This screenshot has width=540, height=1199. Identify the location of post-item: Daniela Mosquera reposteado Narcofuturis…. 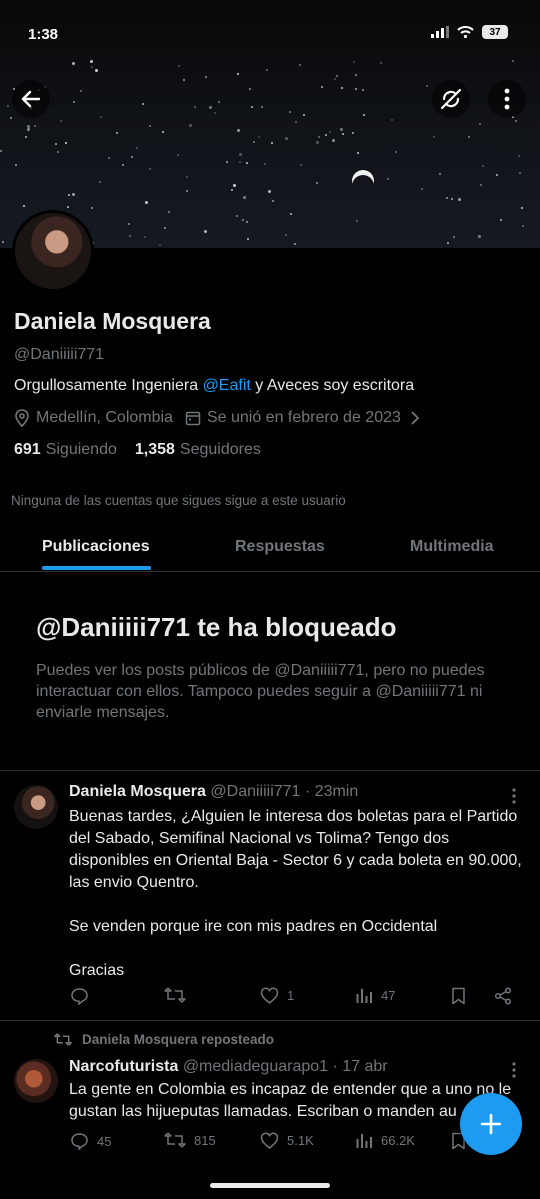
(270, 1095).